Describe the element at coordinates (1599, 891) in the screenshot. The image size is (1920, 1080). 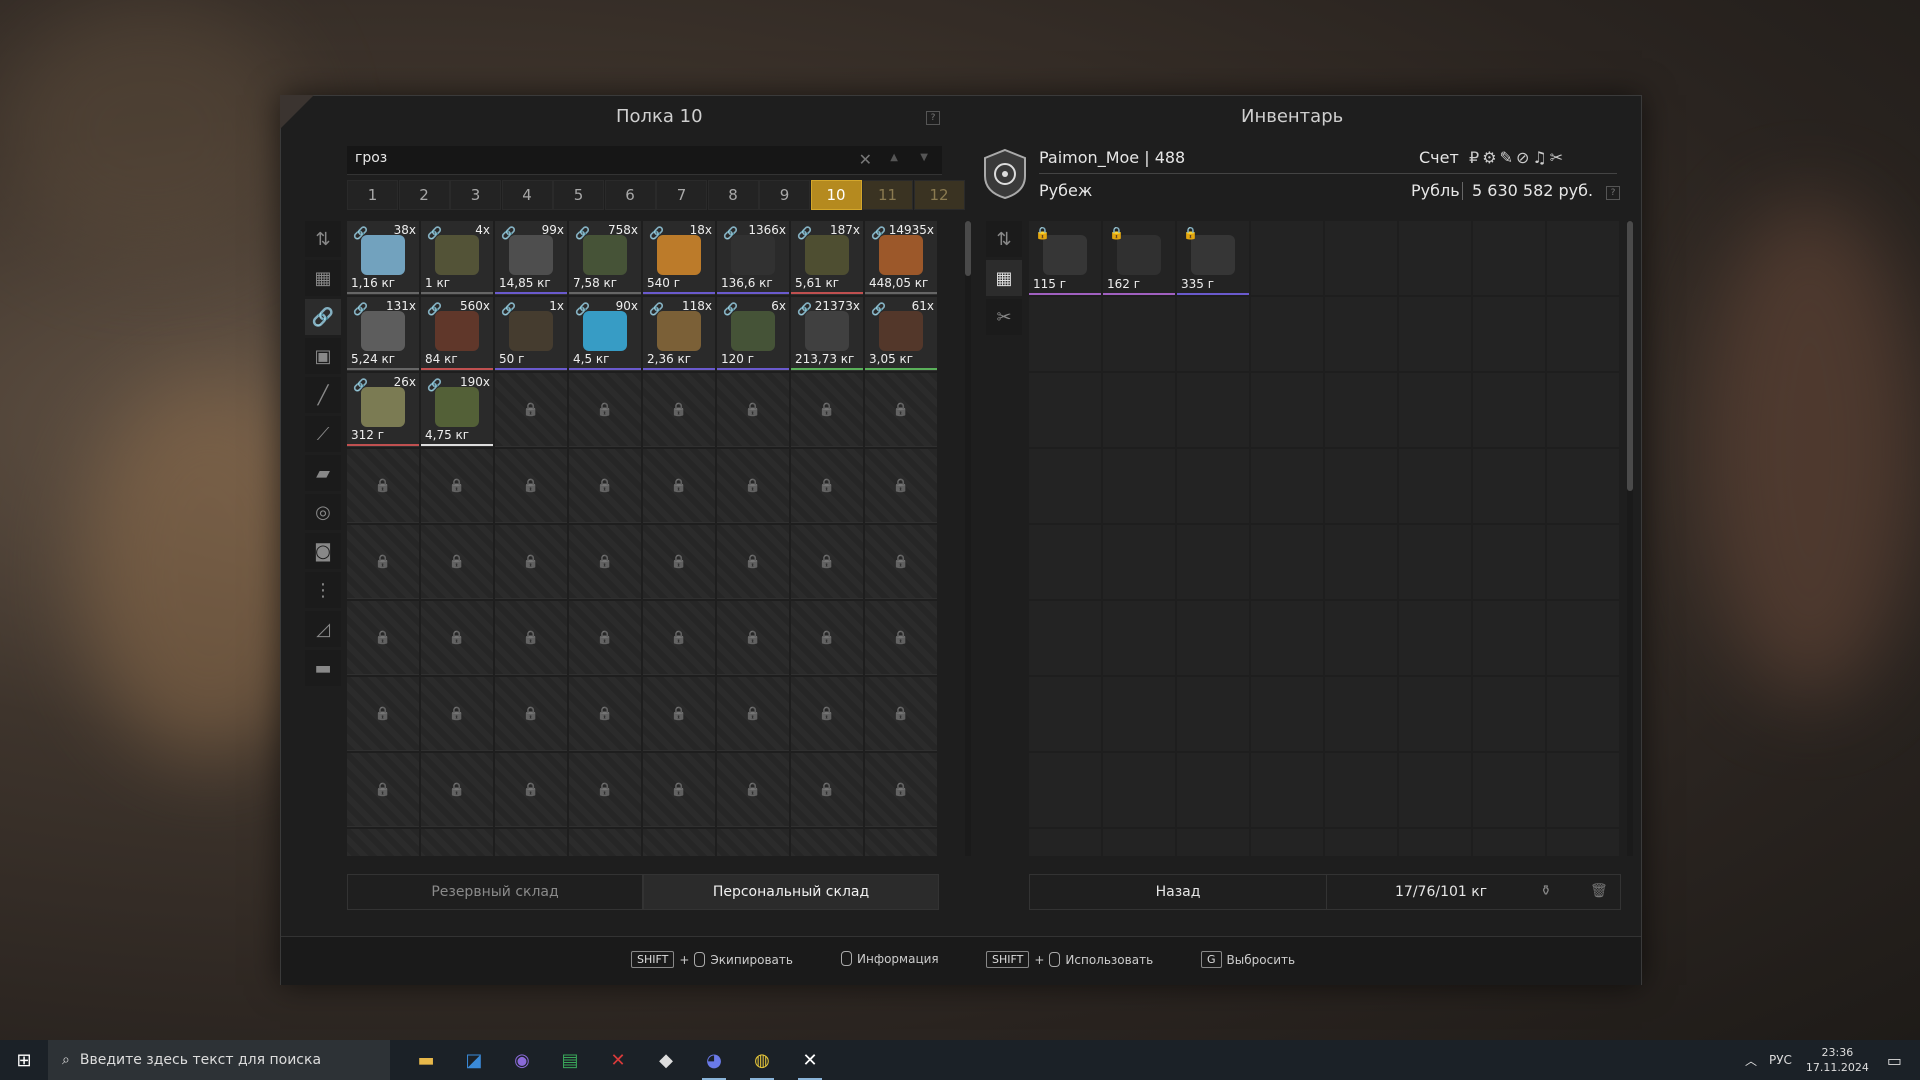
I see `trash-icon: 🗑` at that location.